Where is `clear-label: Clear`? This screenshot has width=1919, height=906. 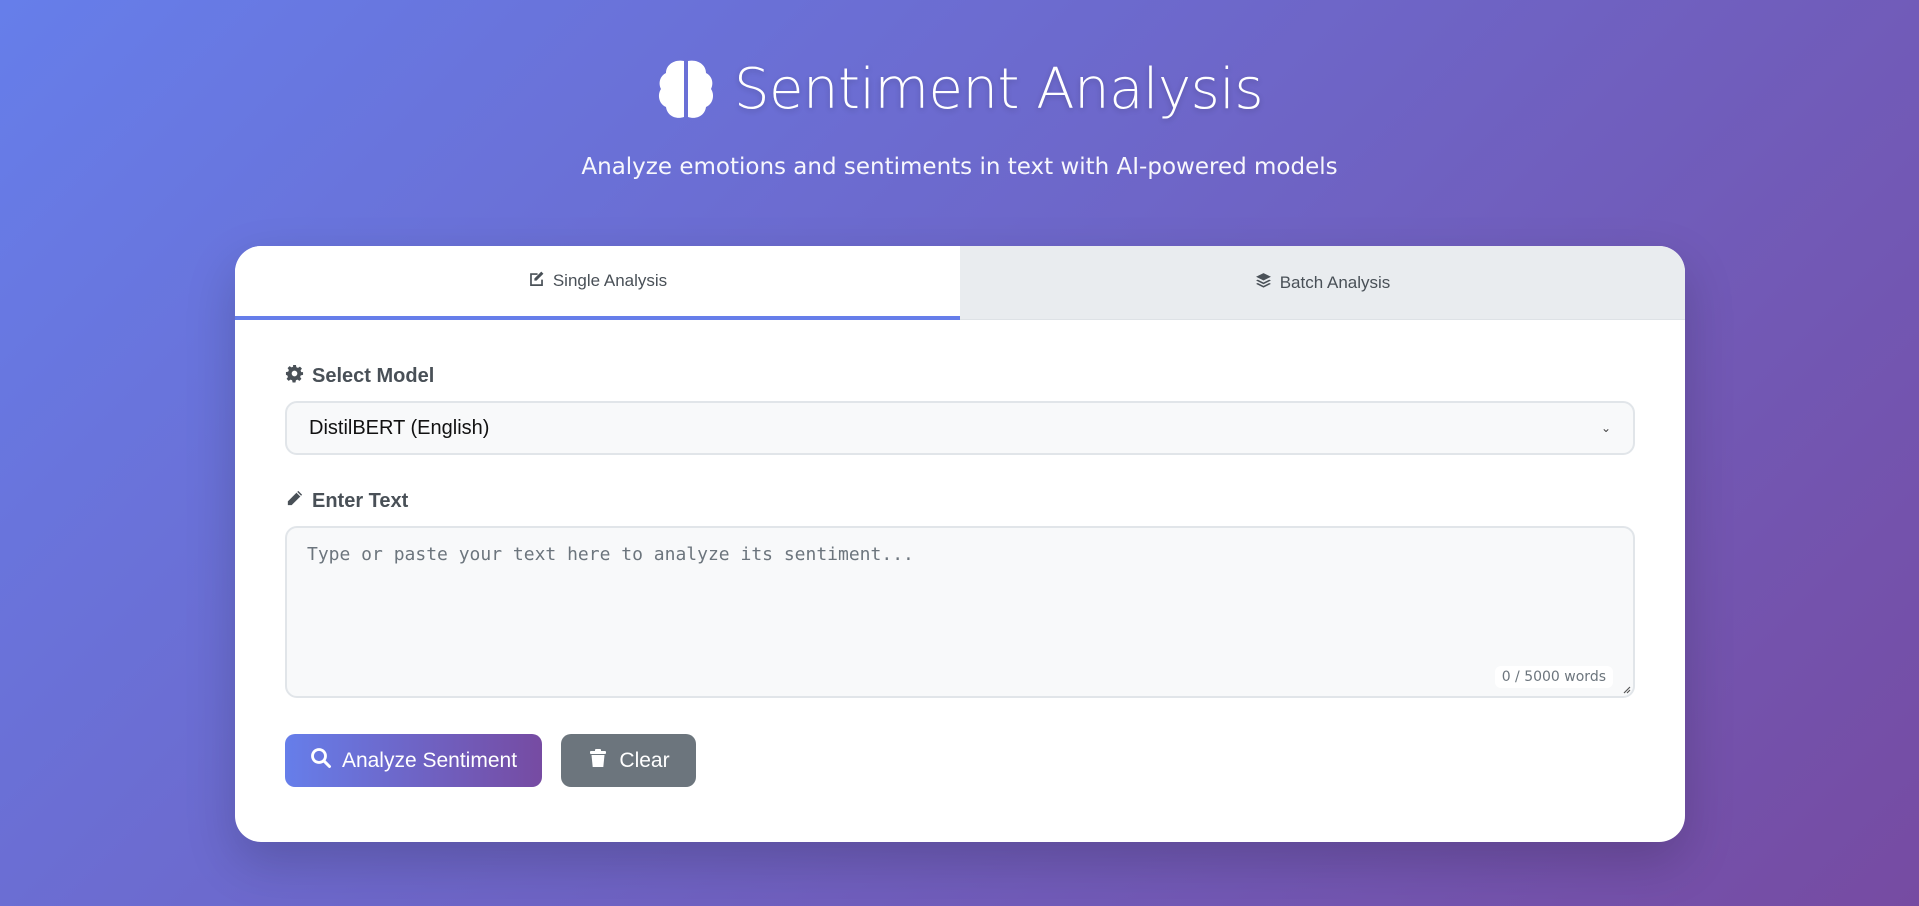 clear-label: Clear is located at coordinates (644, 760).